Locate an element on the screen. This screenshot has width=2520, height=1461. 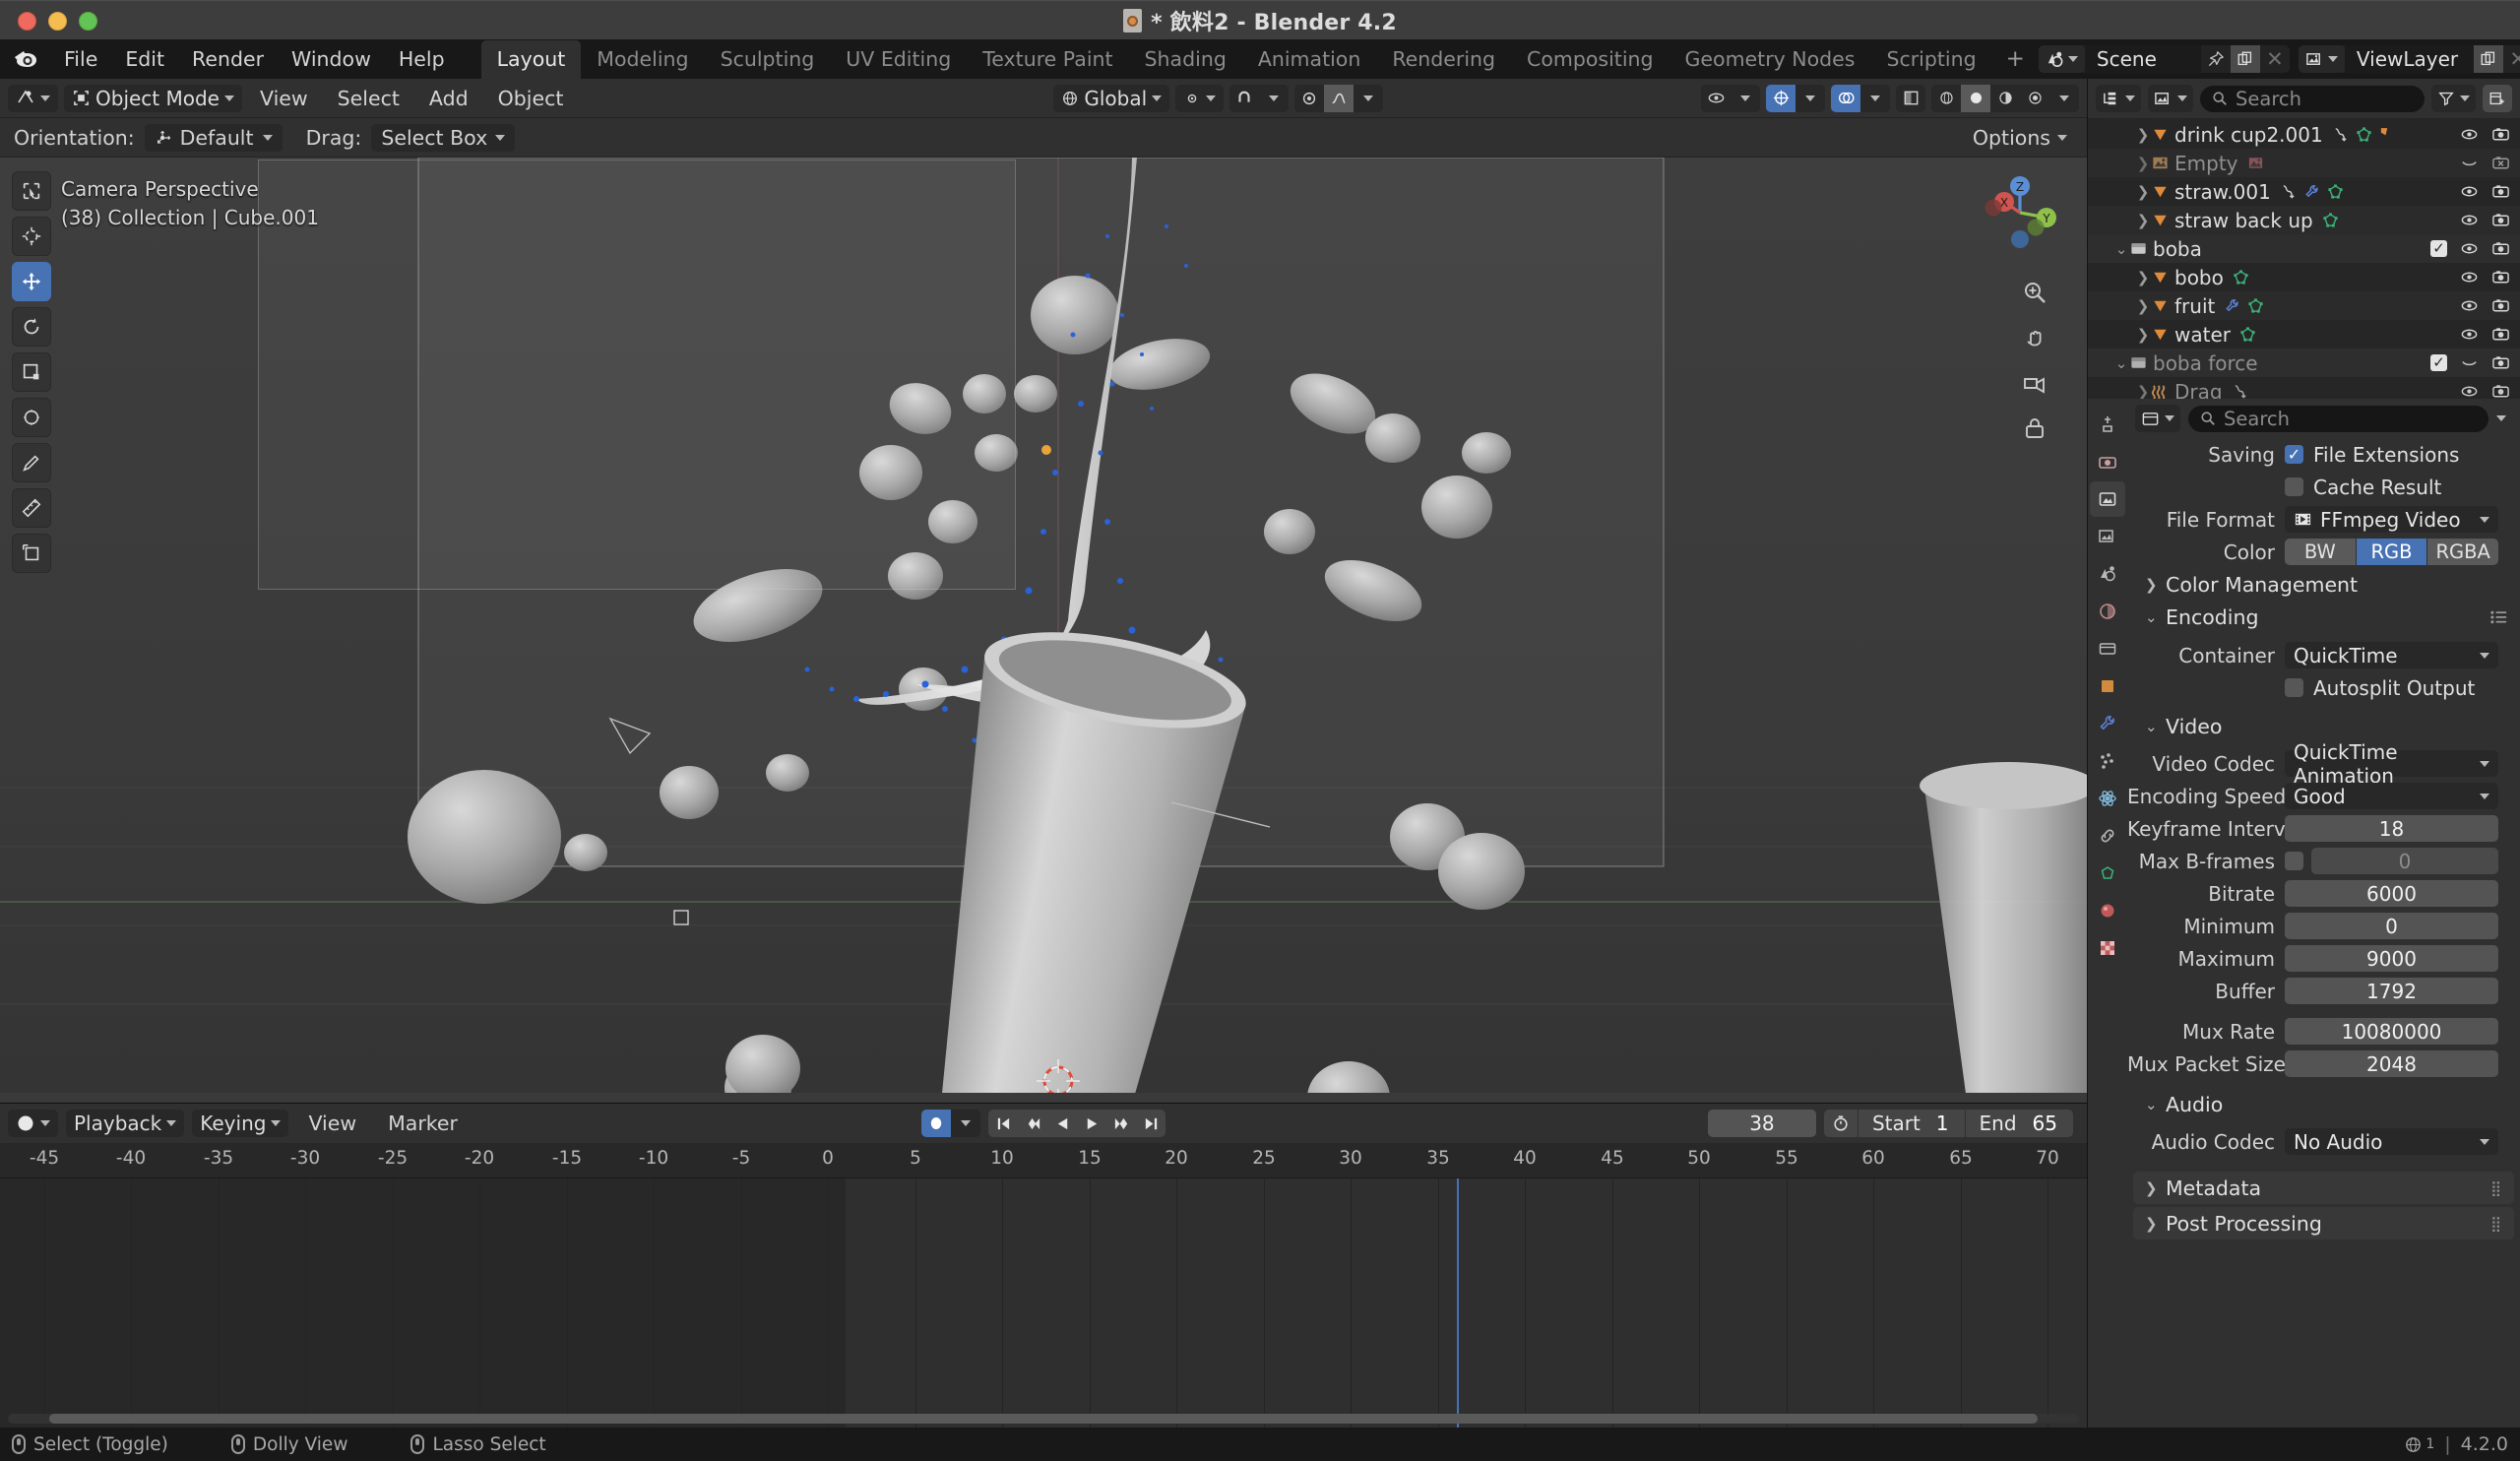
audio-codec-dropdown: No Audio is located at coordinates (2391, 1141).